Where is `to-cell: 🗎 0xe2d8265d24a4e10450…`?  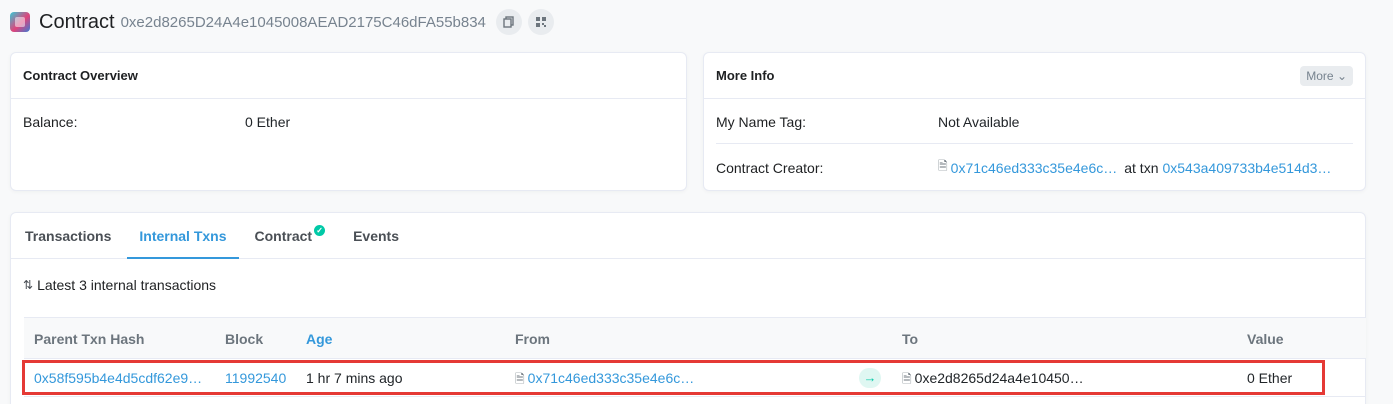
to-cell: 🗎 0xe2d8265d24a4e10450… is located at coordinates (993, 380).